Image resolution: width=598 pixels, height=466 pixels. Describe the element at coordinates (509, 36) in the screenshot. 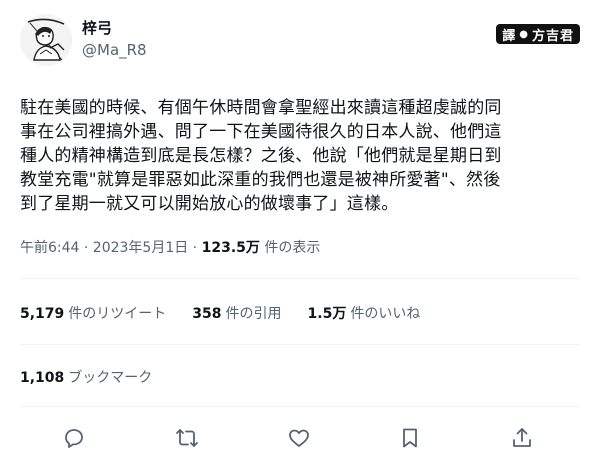

I see `watermark-left: 譯` at that location.